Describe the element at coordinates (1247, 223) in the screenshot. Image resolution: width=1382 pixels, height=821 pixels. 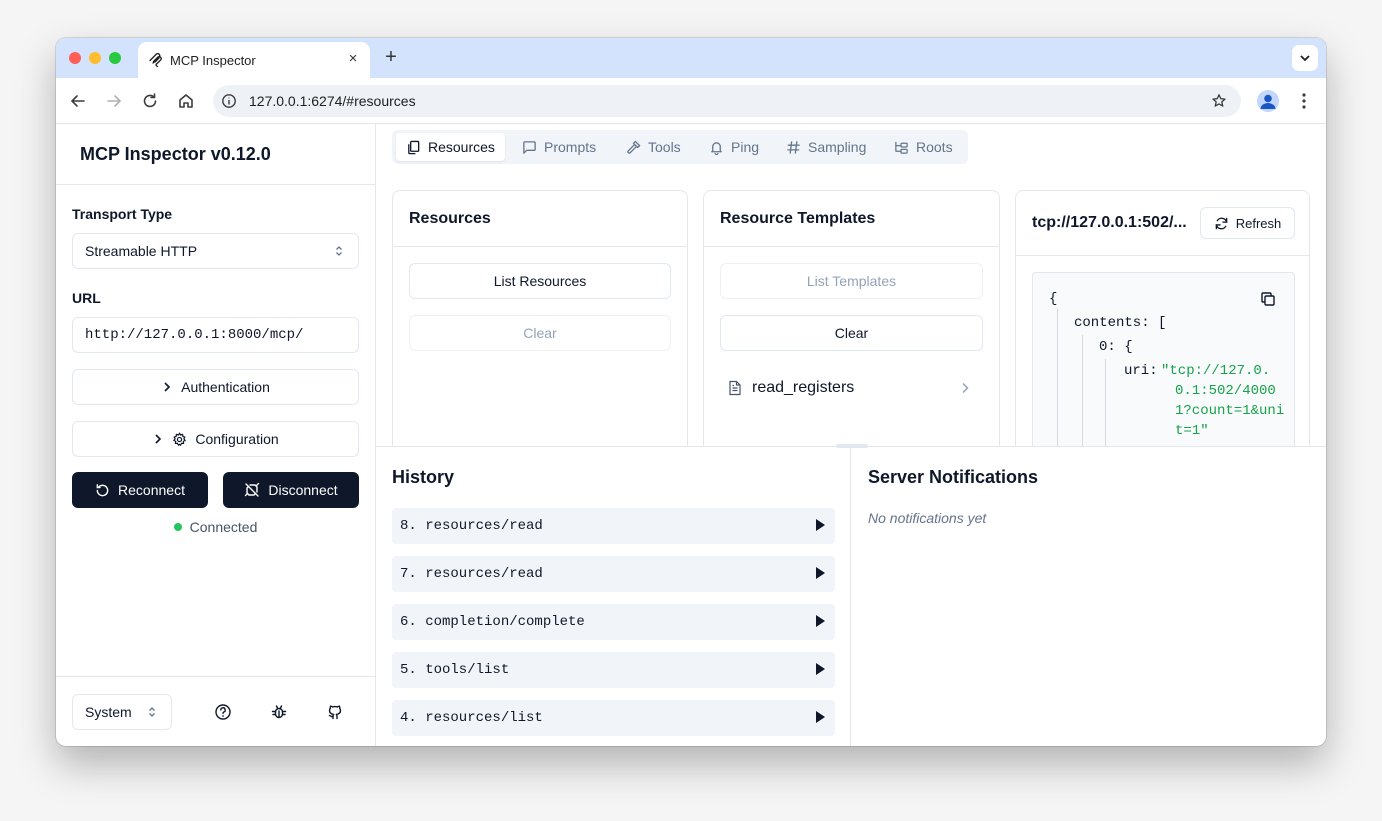
I see `refresh-button: Refresh` at that location.